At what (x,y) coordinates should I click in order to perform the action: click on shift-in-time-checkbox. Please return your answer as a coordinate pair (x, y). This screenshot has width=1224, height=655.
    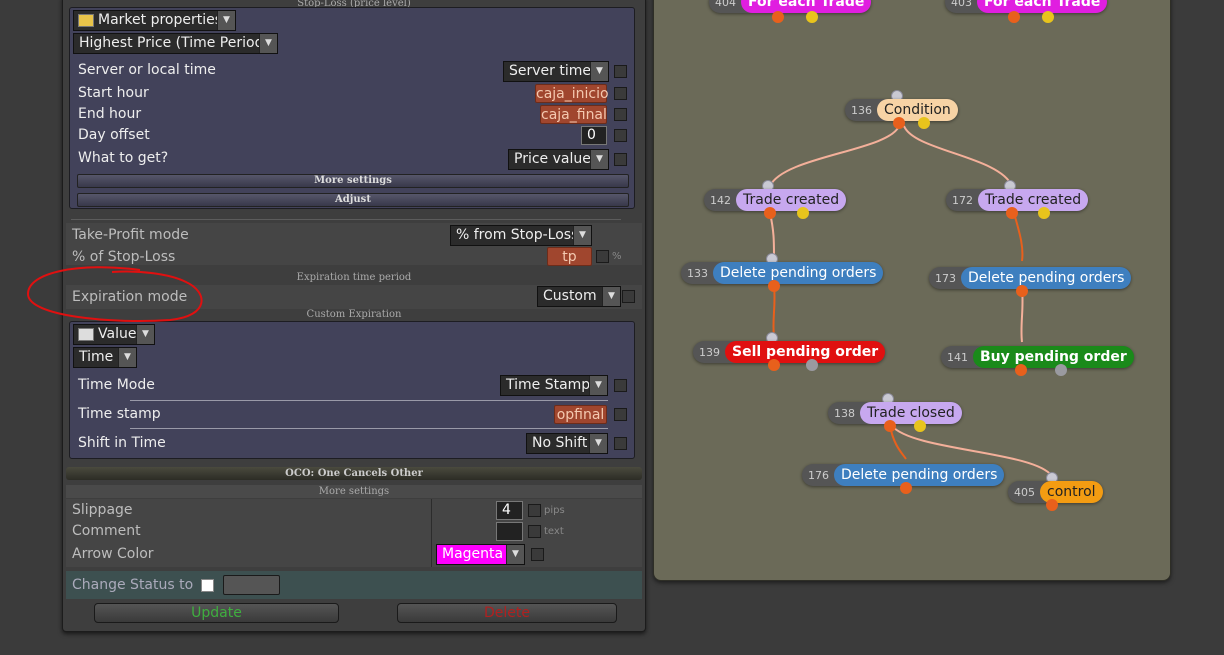
    Looking at the image, I should click on (620, 443).